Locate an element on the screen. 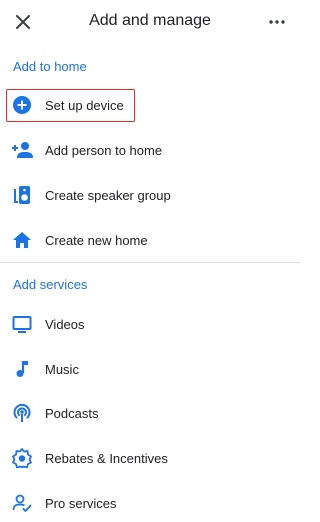 Image resolution: width=320 pixels, height=522 pixels. page-title: Add and manage is located at coordinates (150, 20).